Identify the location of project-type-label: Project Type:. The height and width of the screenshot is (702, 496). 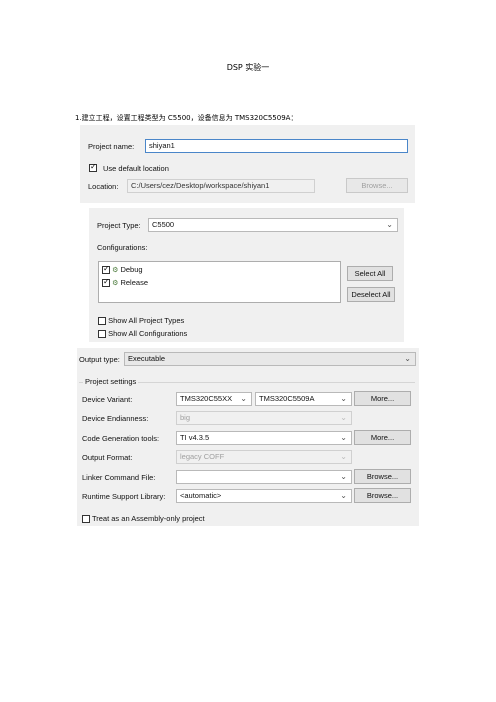
(119, 225).